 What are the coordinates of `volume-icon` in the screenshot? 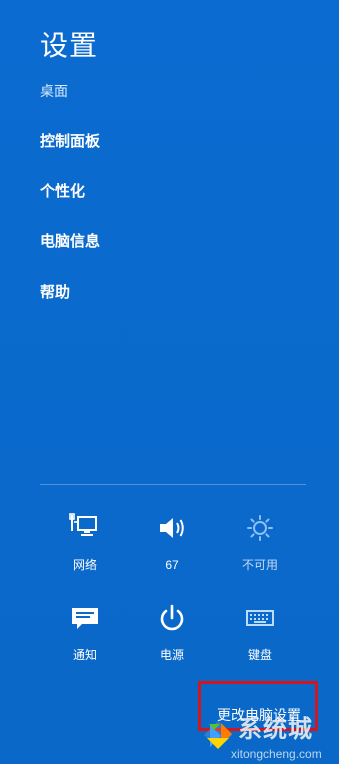 It's located at (172, 532).